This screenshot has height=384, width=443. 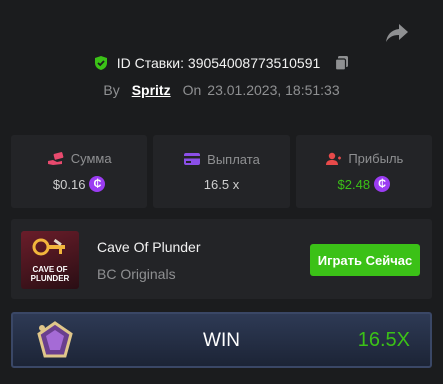 I want to click on card-icon, so click(x=192, y=159).